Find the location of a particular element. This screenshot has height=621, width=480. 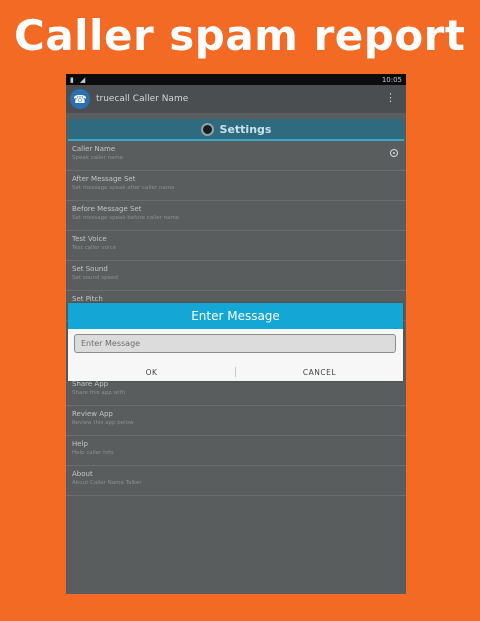

battery-icon: ▮ is located at coordinates (72, 79).